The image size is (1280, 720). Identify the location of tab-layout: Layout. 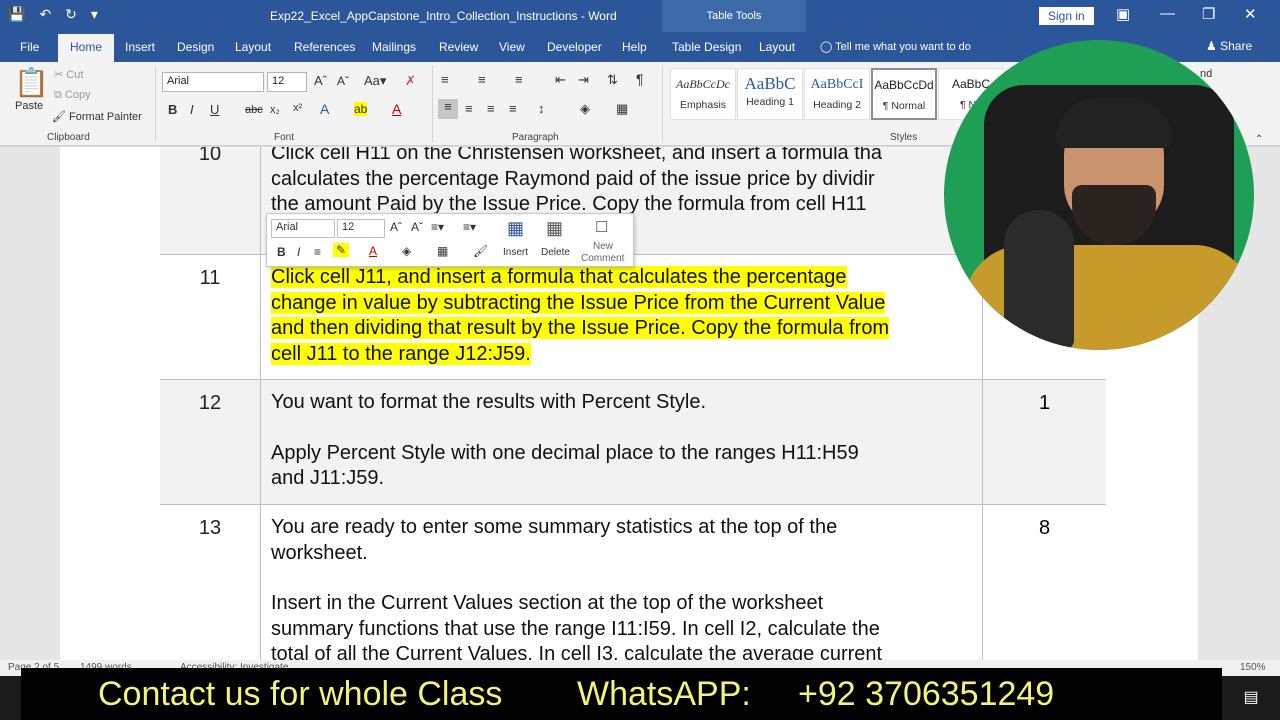
(253, 47).